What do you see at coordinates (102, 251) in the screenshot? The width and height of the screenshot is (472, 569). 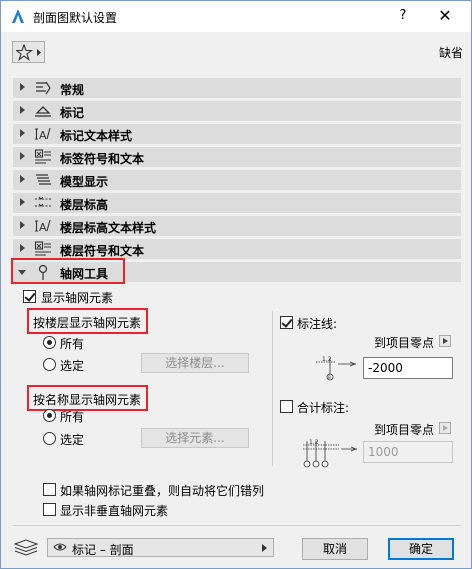 I see `panel-label: 楼层符号和文本` at bounding box center [102, 251].